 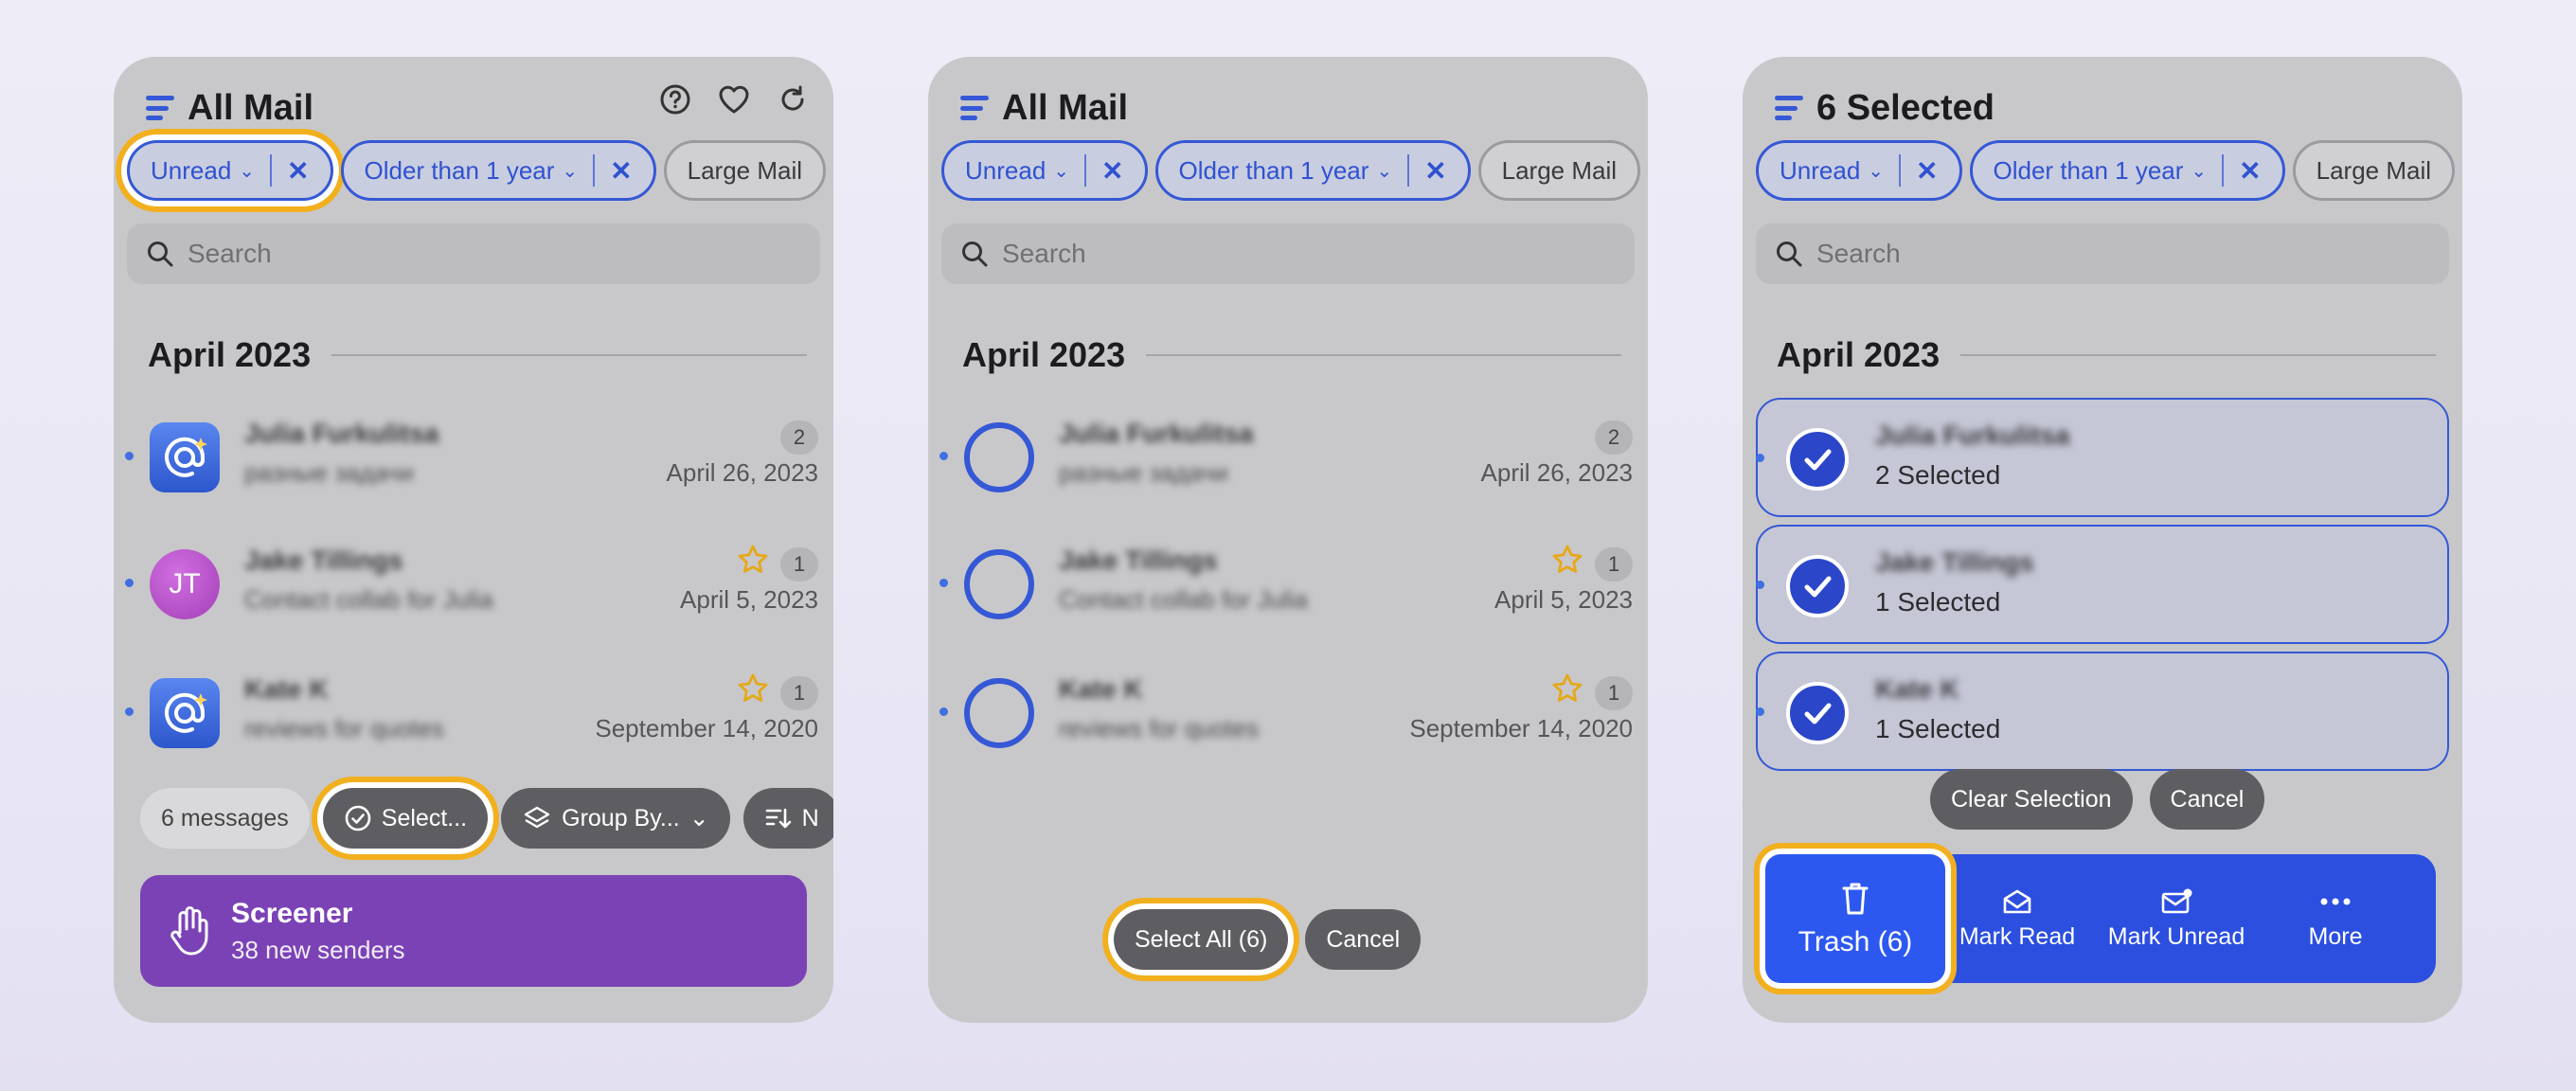 I want to click on screener-banner: Screener 38 new senders, so click(x=473, y=931).